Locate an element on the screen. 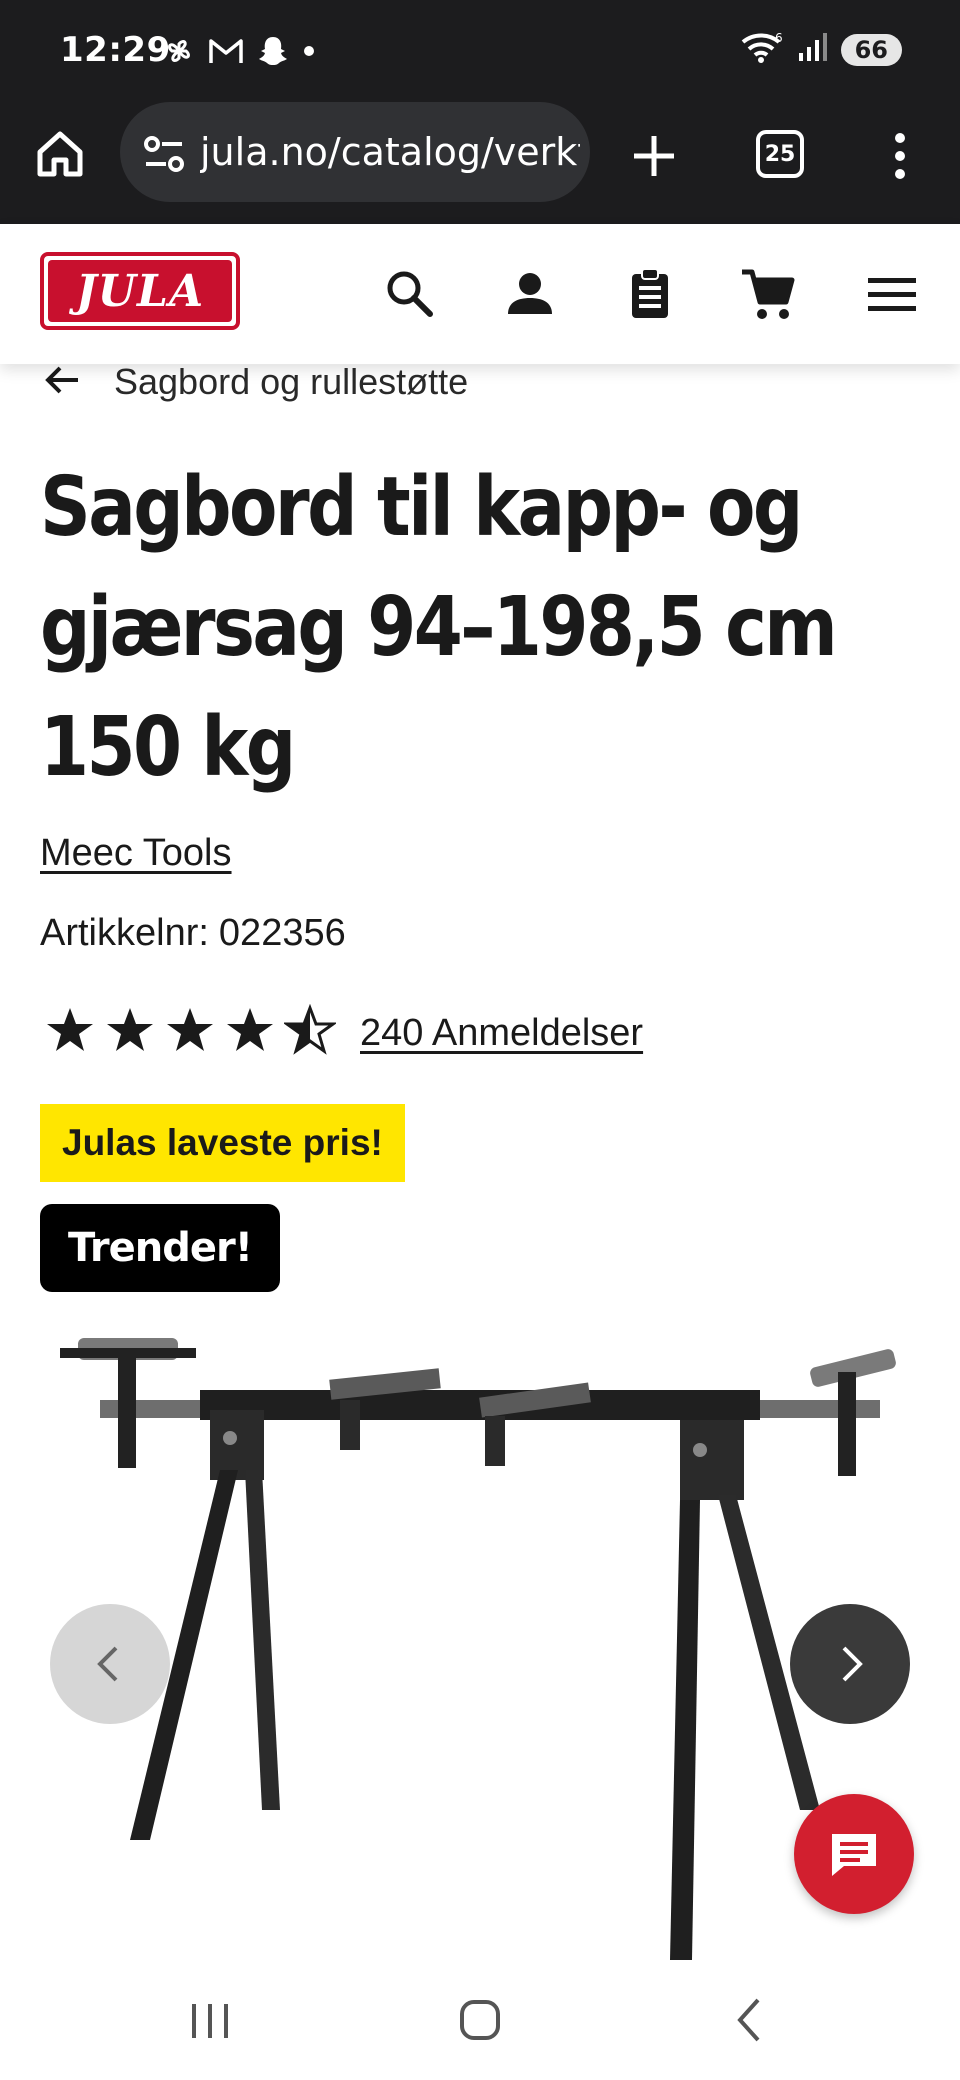  dot-icon is located at coordinates (309, 53).